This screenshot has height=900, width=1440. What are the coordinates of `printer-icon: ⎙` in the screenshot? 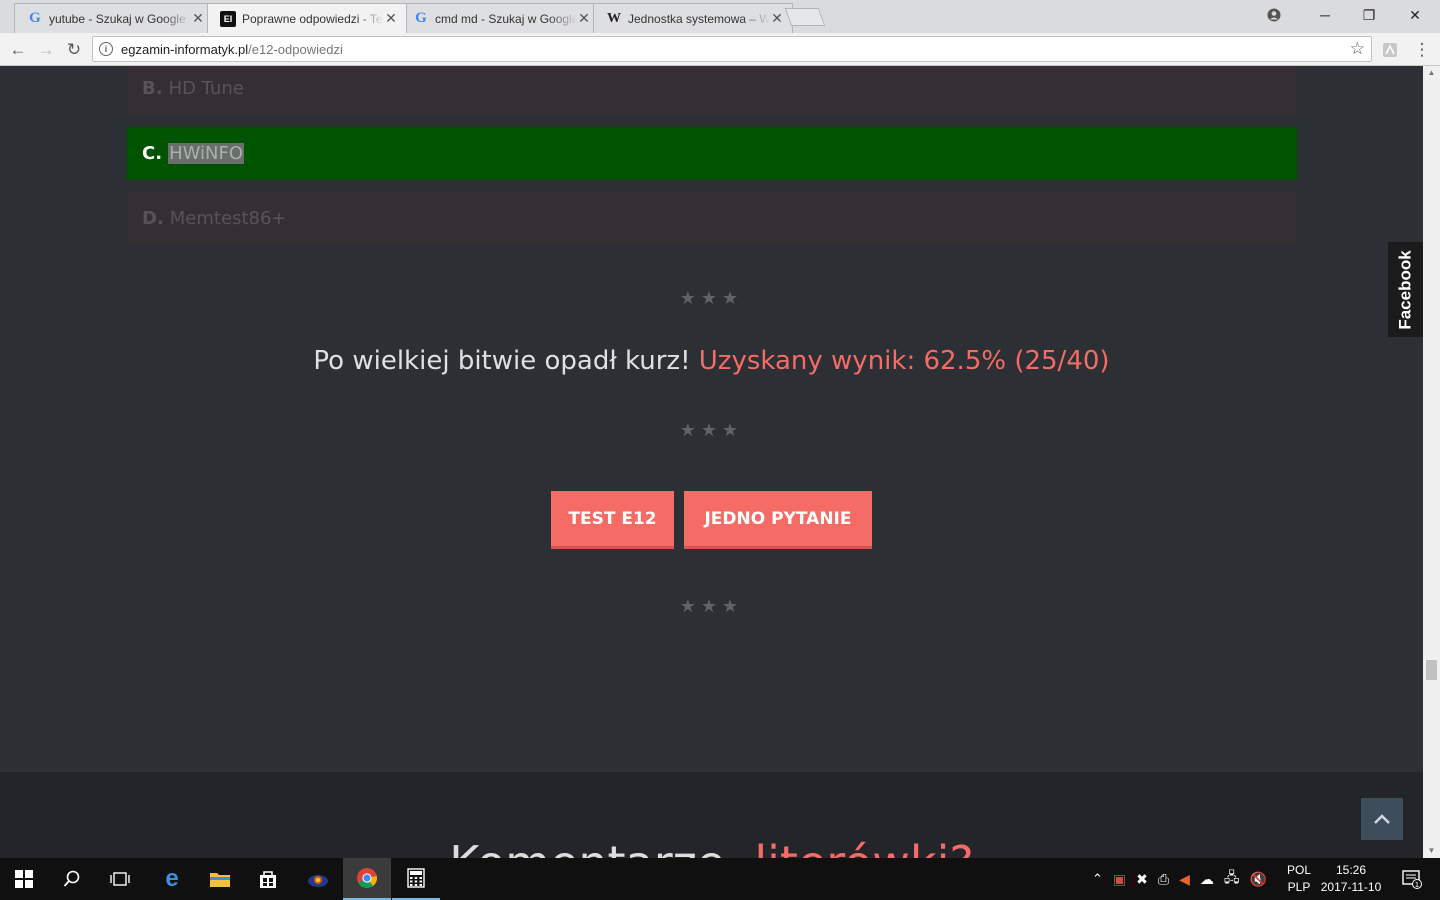 It's located at (1163, 879).